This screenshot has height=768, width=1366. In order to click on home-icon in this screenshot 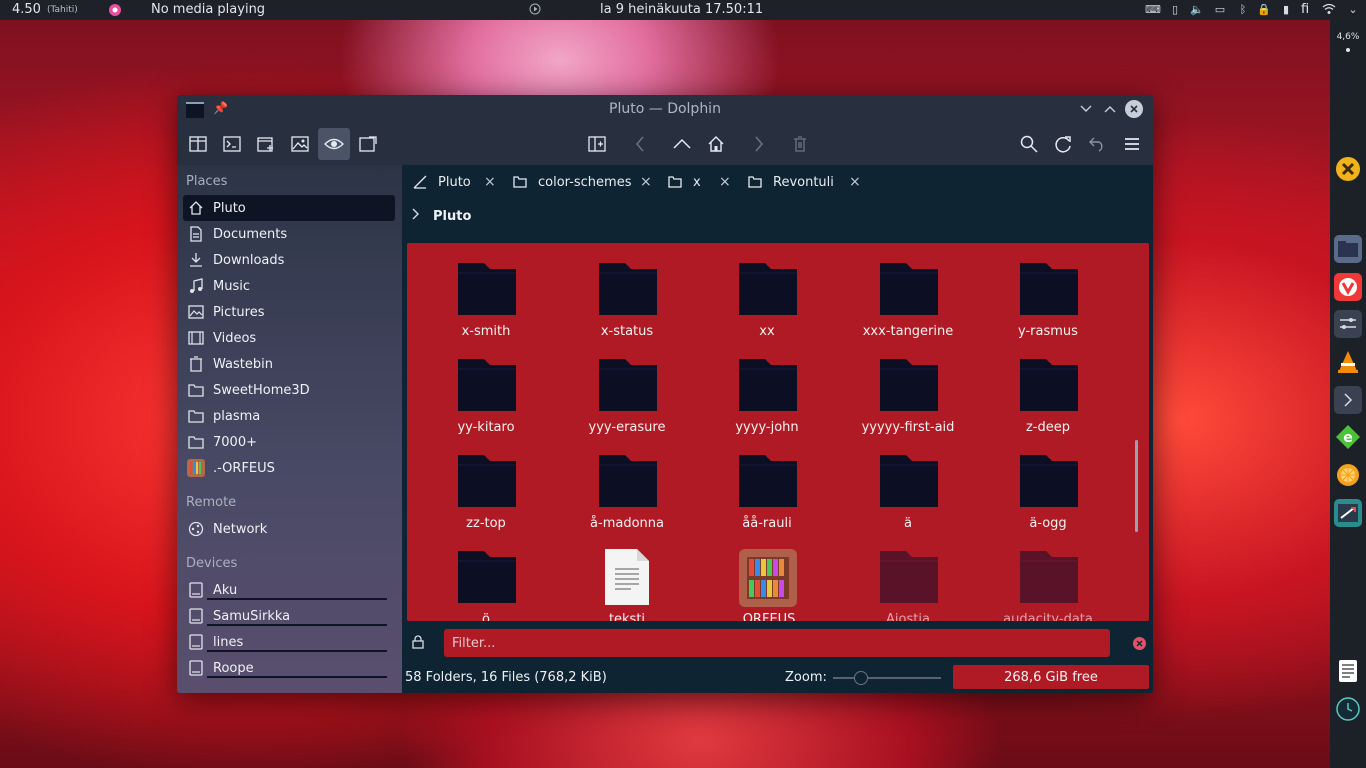, I will do `click(716, 144)`.